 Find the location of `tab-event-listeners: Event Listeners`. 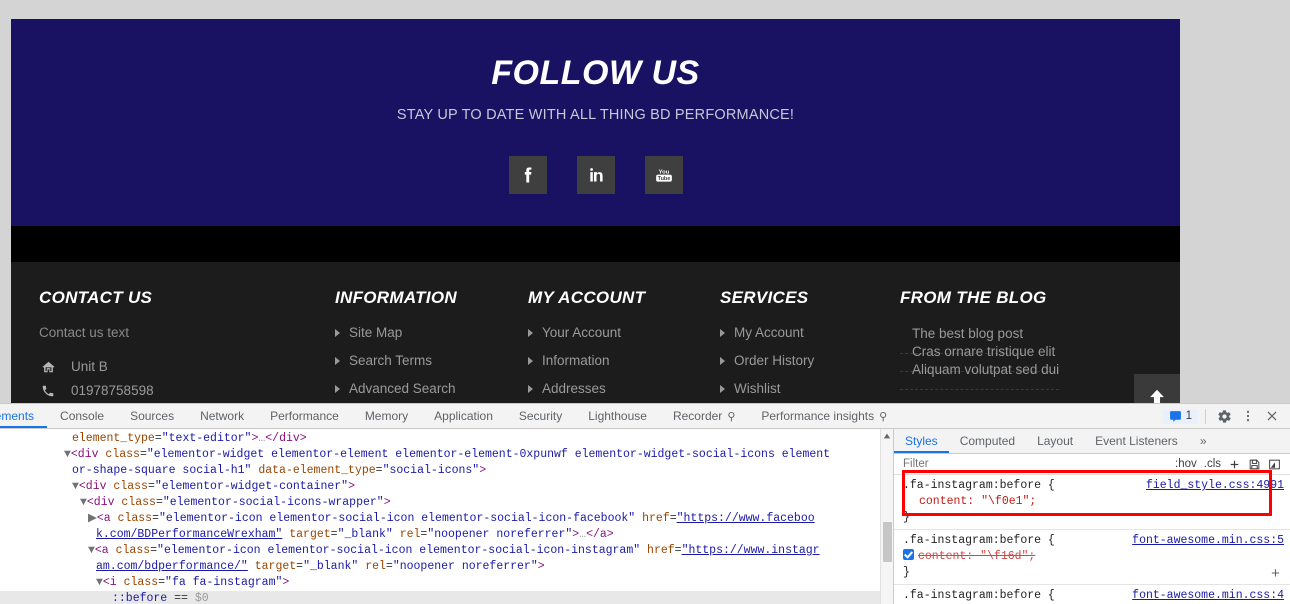

tab-event-listeners: Event Listeners is located at coordinates (1136, 441).